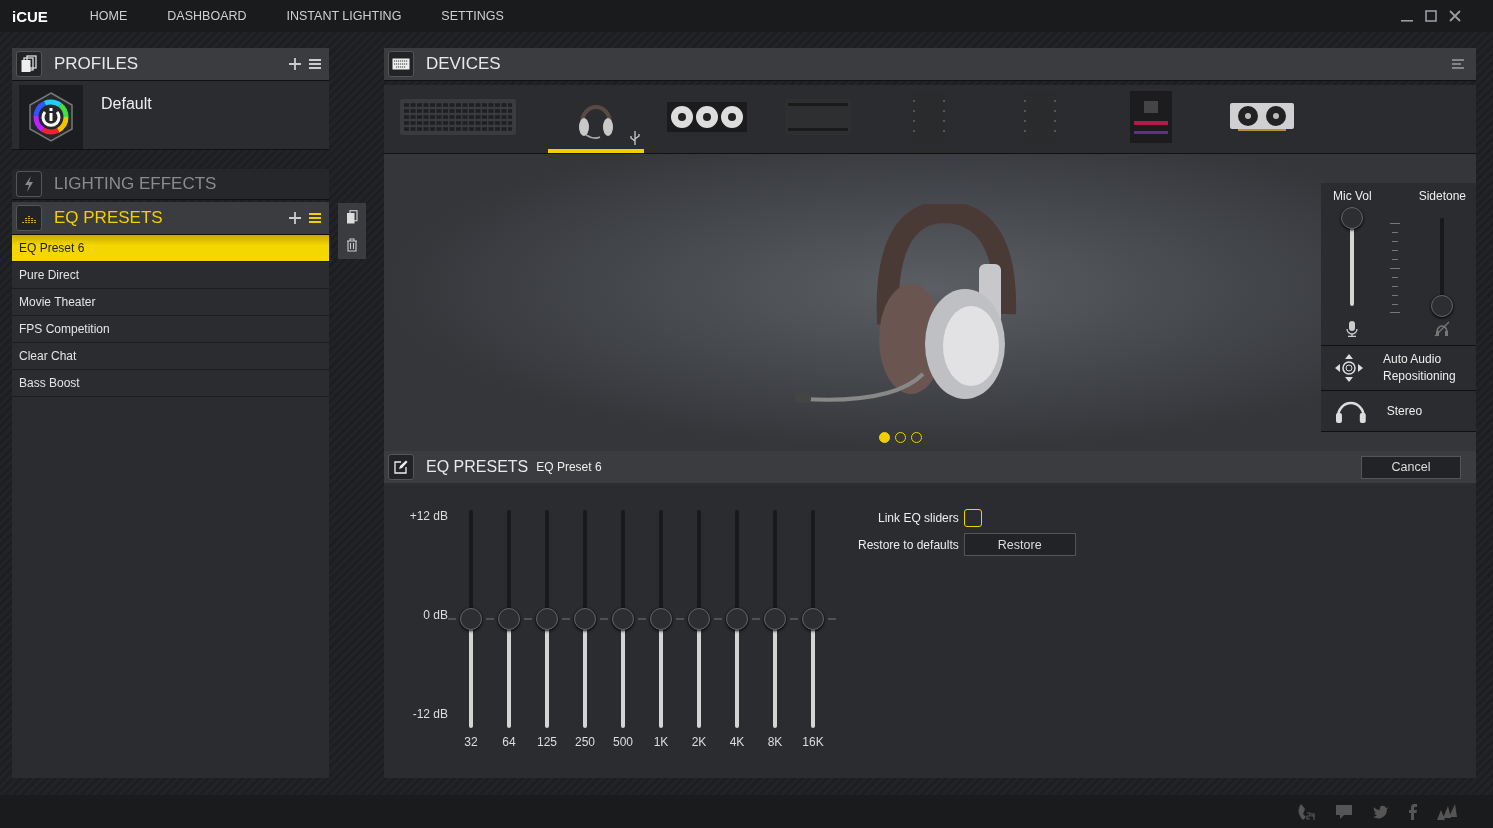 This screenshot has height=828, width=1493. I want to click on panel-title: PROFILES, so click(96, 64).